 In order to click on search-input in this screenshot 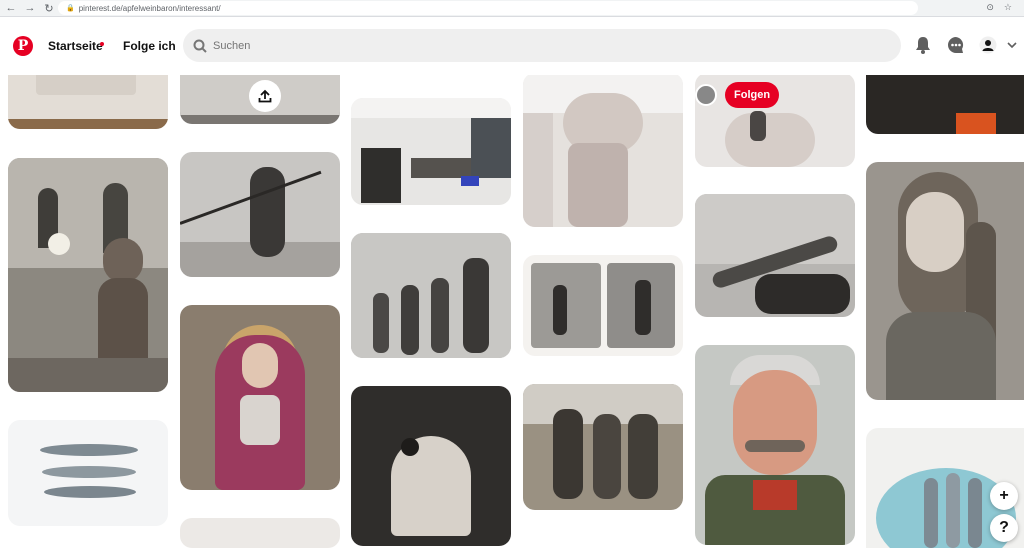, I will do `click(513, 45)`.